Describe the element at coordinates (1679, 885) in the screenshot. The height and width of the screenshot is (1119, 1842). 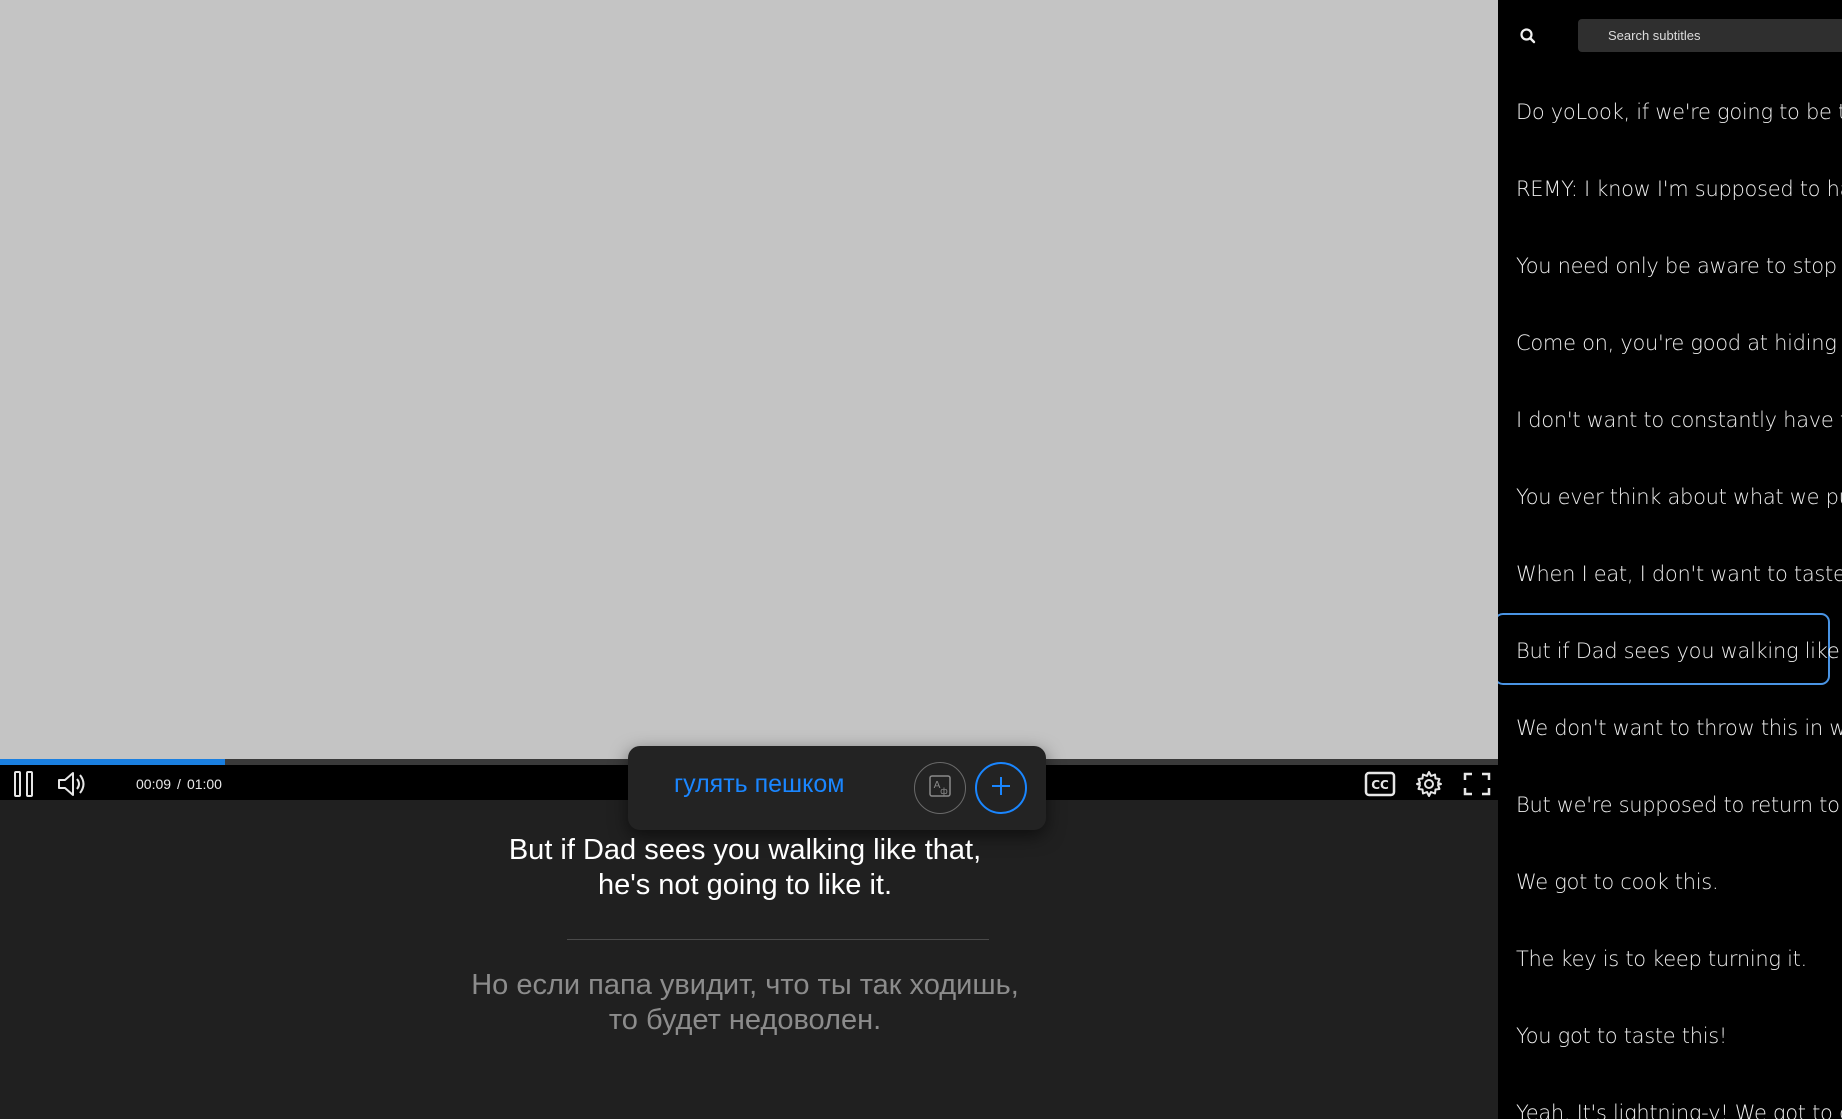
I see `subtitle-list-item: We got to cook this.` at that location.